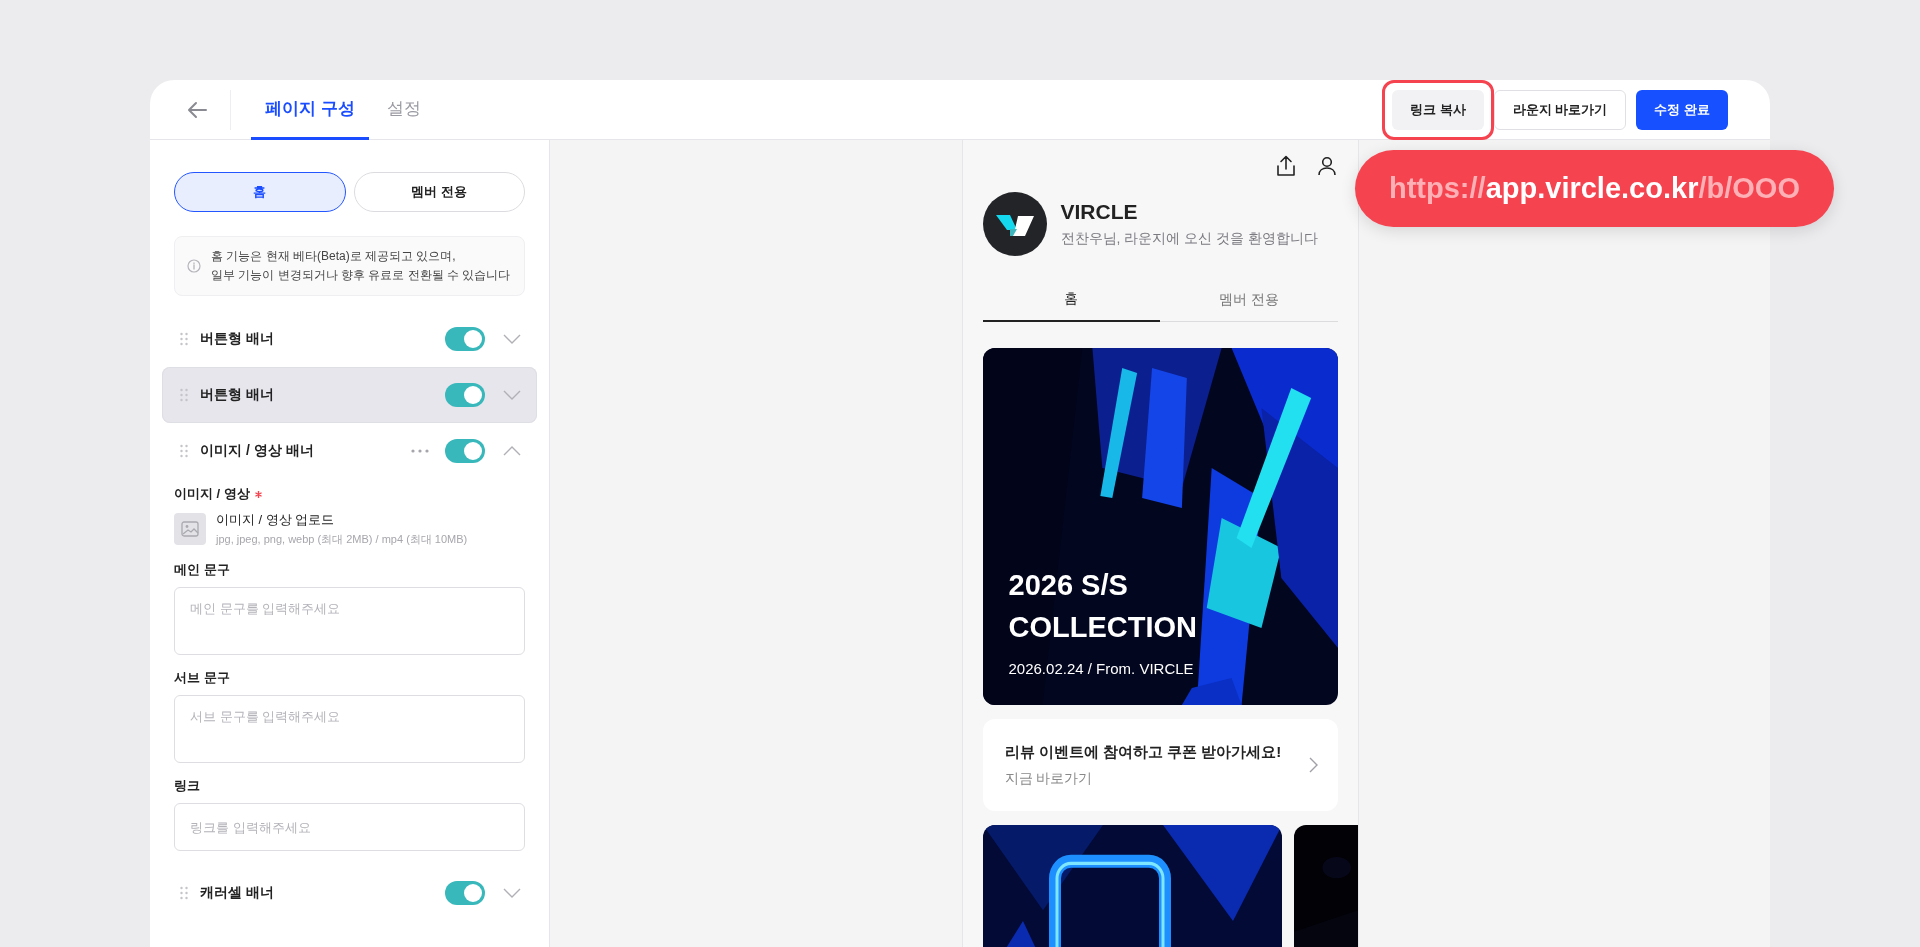 The height and width of the screenshot is (947, 1920). I want to click on segment-button: 홈, so click(260, 192).